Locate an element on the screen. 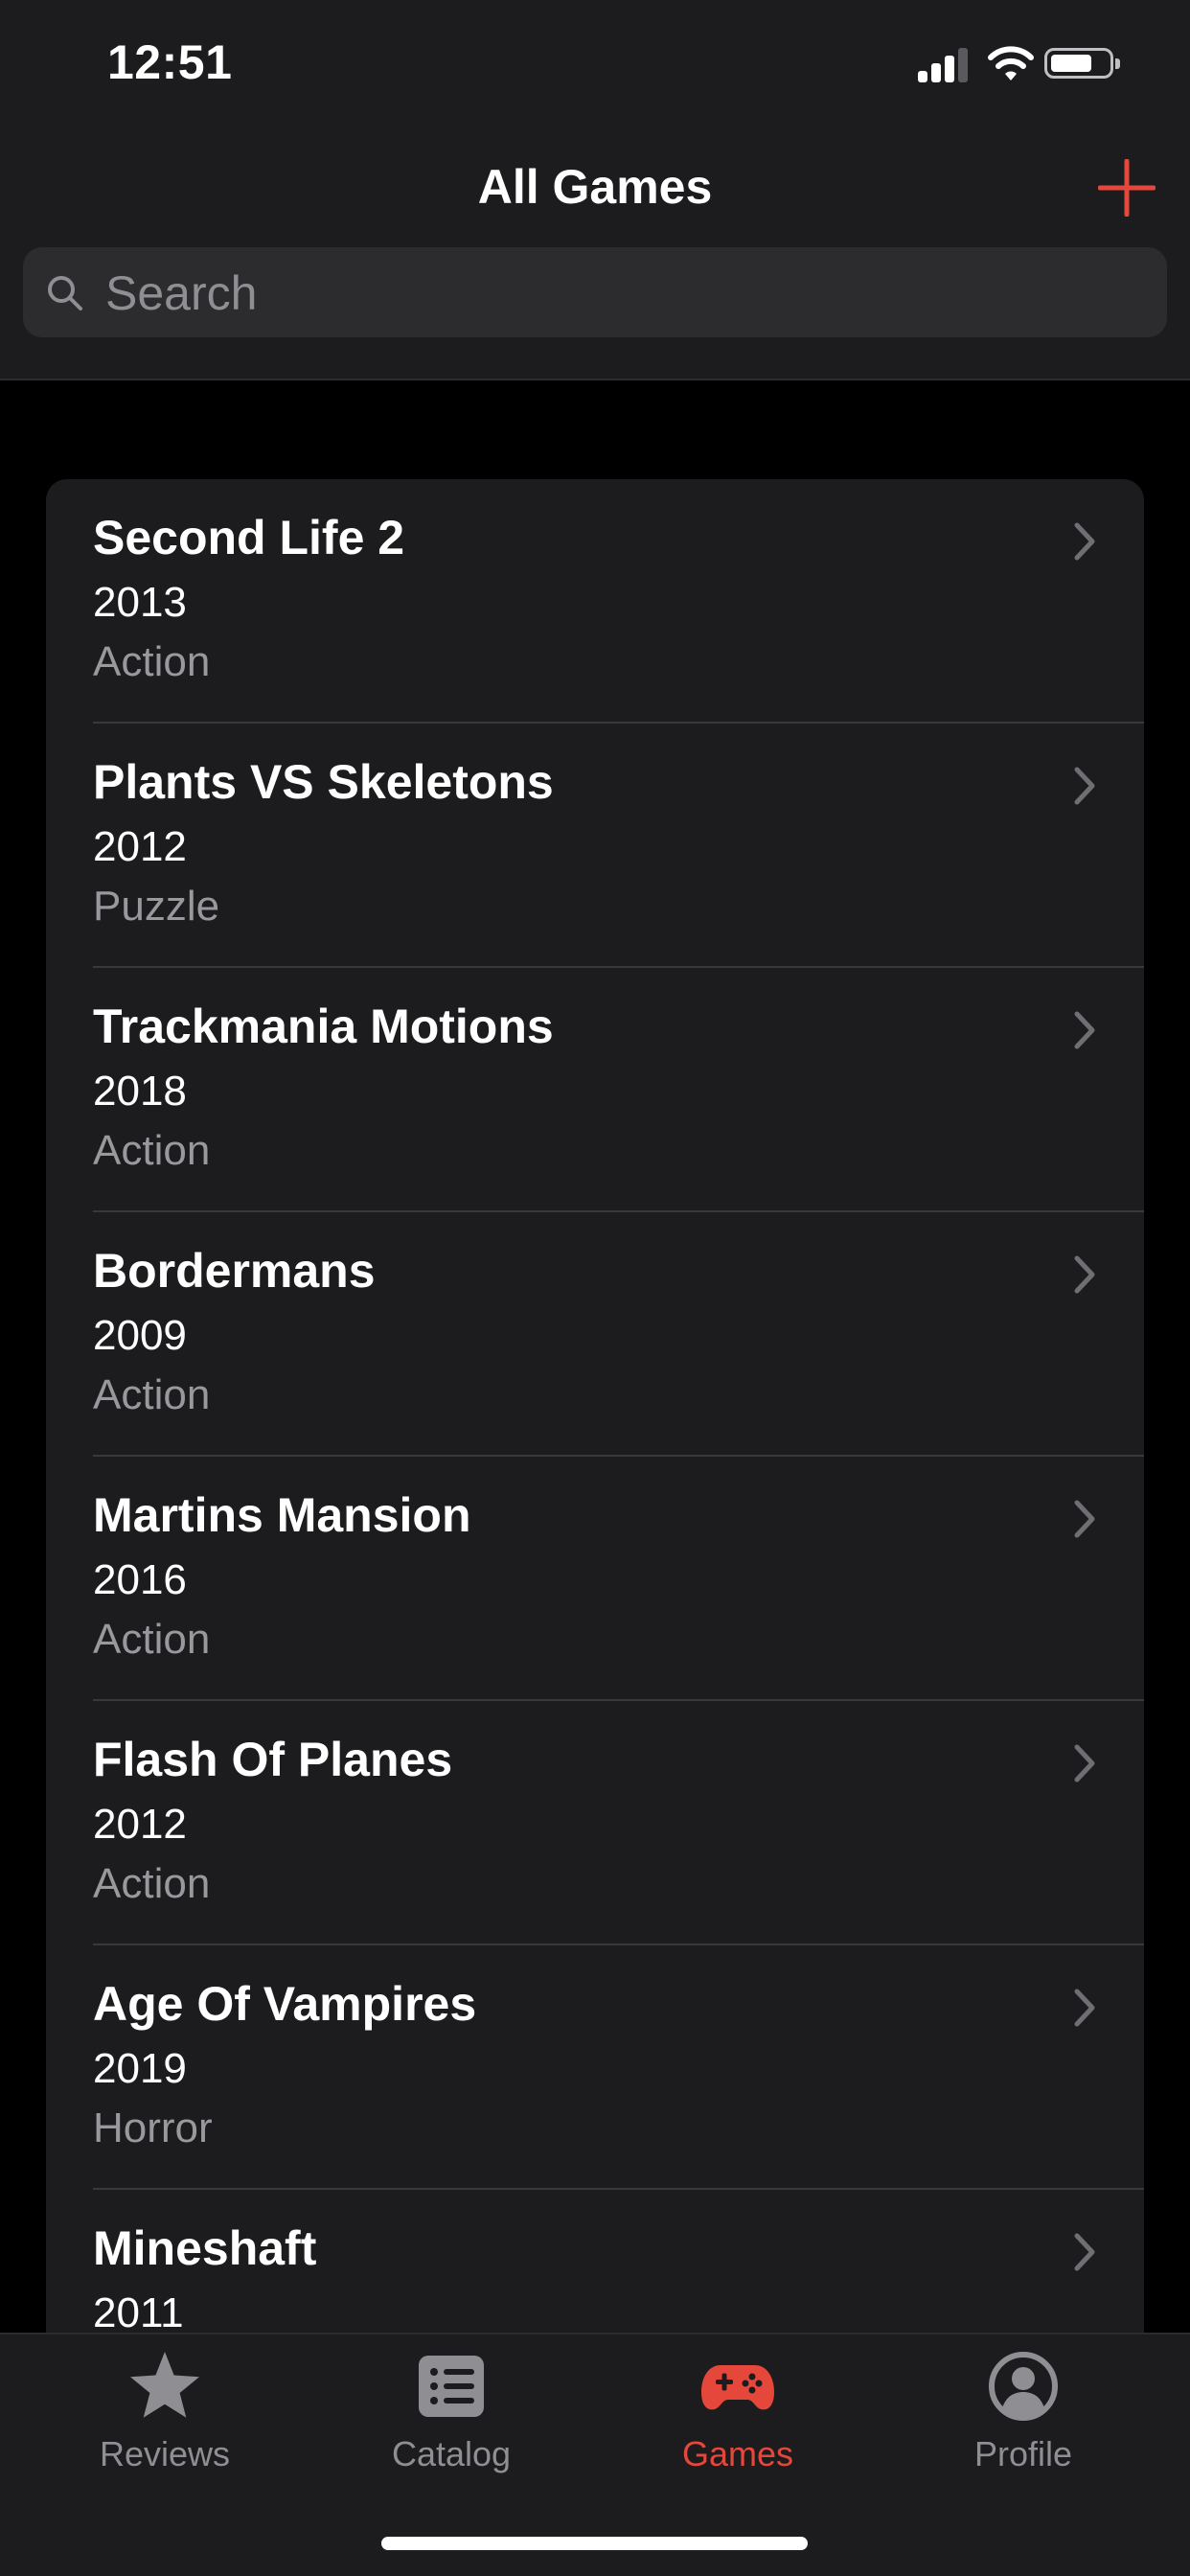 This screenshot has height=2576, width=1190. game-row: Age Of Vampires 2019 Horror is located at coordinates (595, 2067).